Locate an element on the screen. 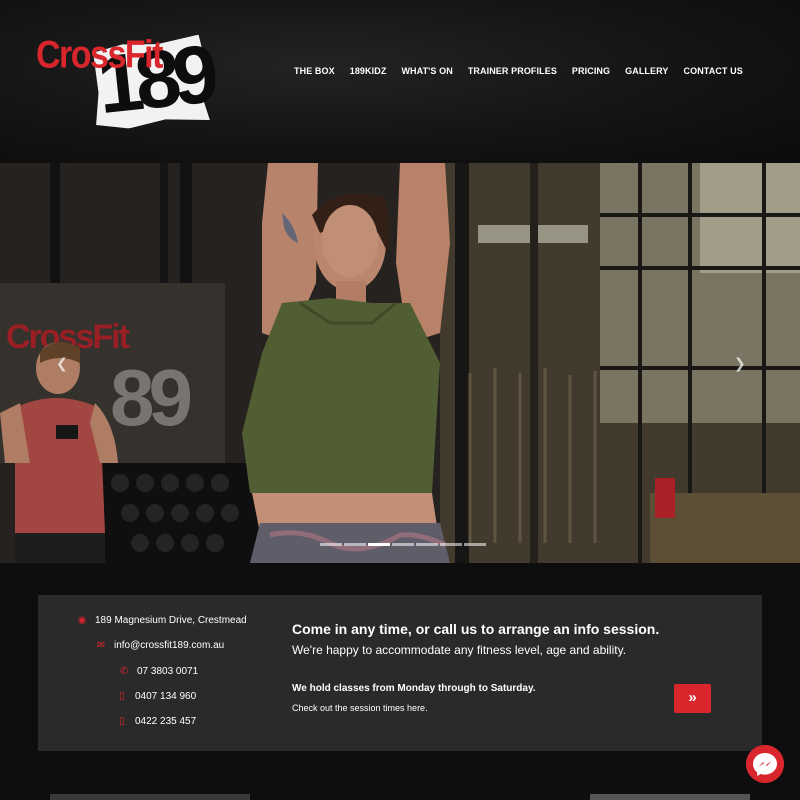 This screenshot has height=800, width=800. contact-phone-mobile-2: ▯ 0422 235 457 is located at coordinates (156, 721).